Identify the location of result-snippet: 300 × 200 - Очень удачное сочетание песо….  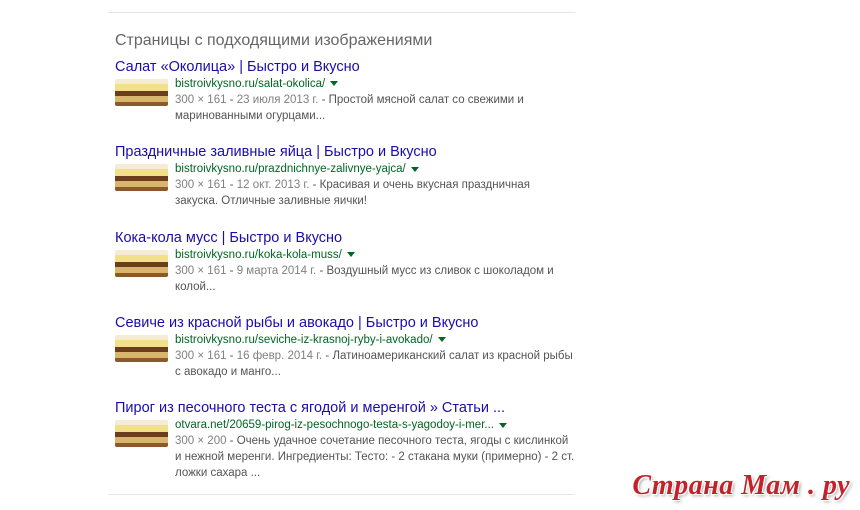
(375, 457).